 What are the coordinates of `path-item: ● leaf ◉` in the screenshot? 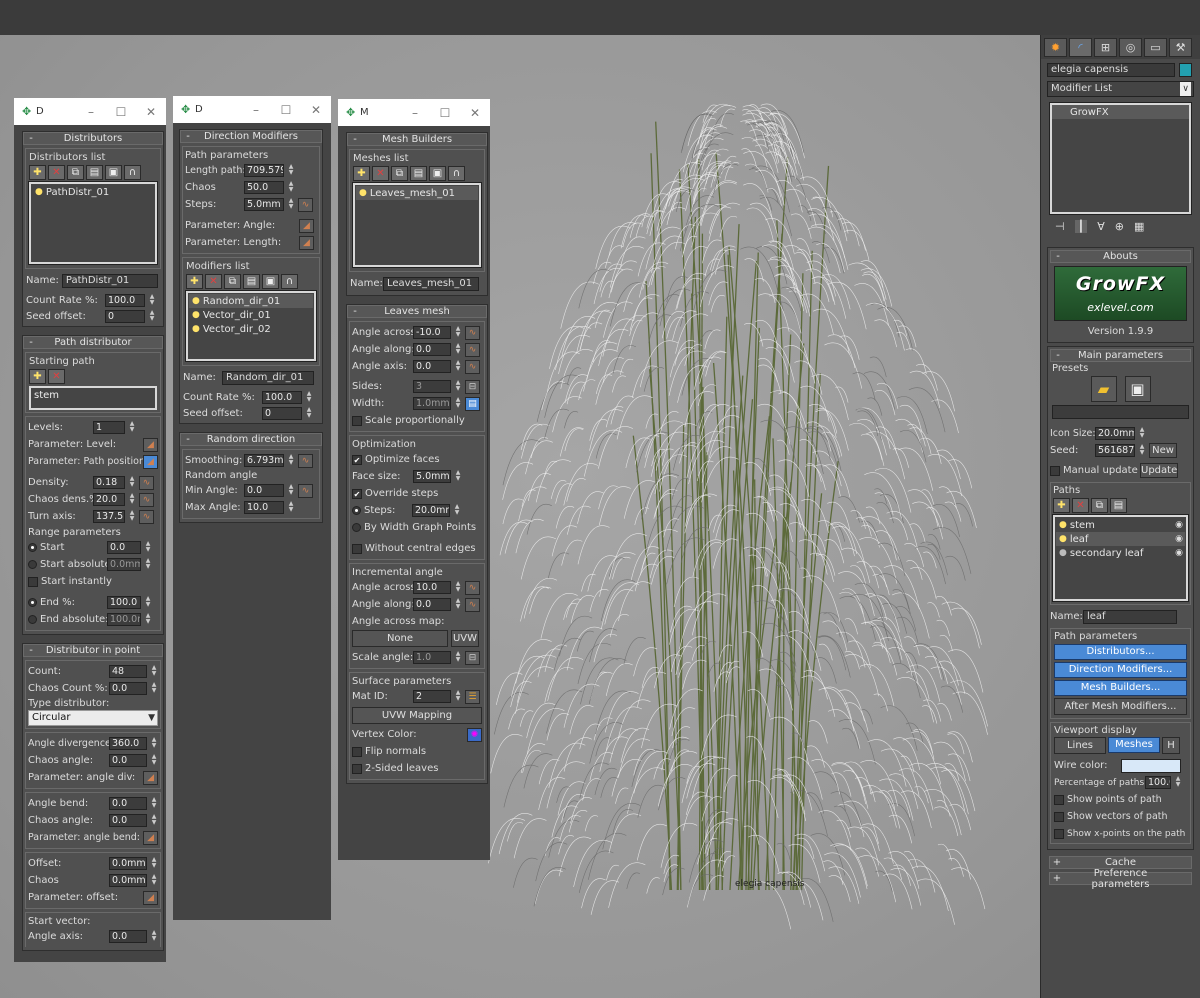 It's located at (1120, 539).